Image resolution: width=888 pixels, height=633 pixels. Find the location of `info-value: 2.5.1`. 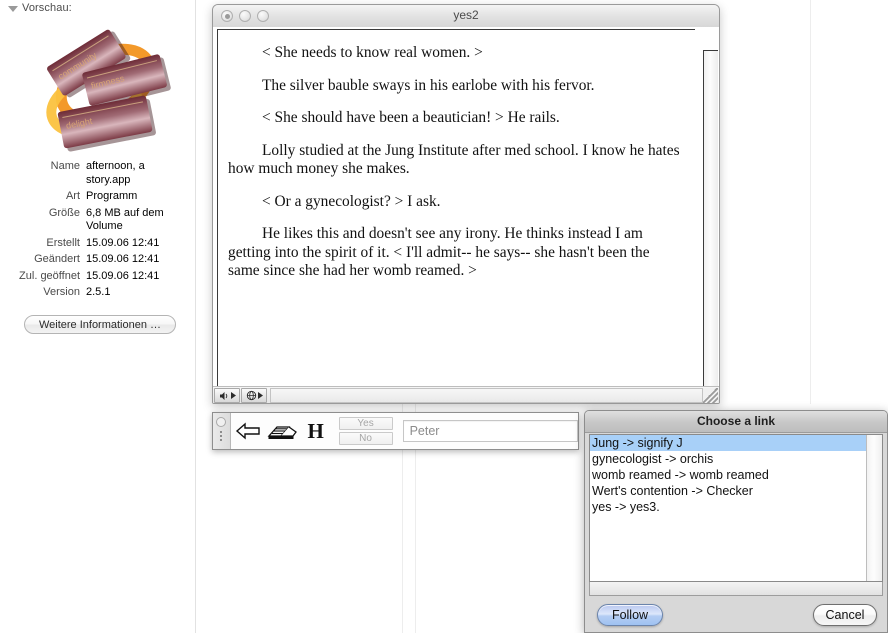

info-value: 2.5.1 is located at coordinates (98, 292).